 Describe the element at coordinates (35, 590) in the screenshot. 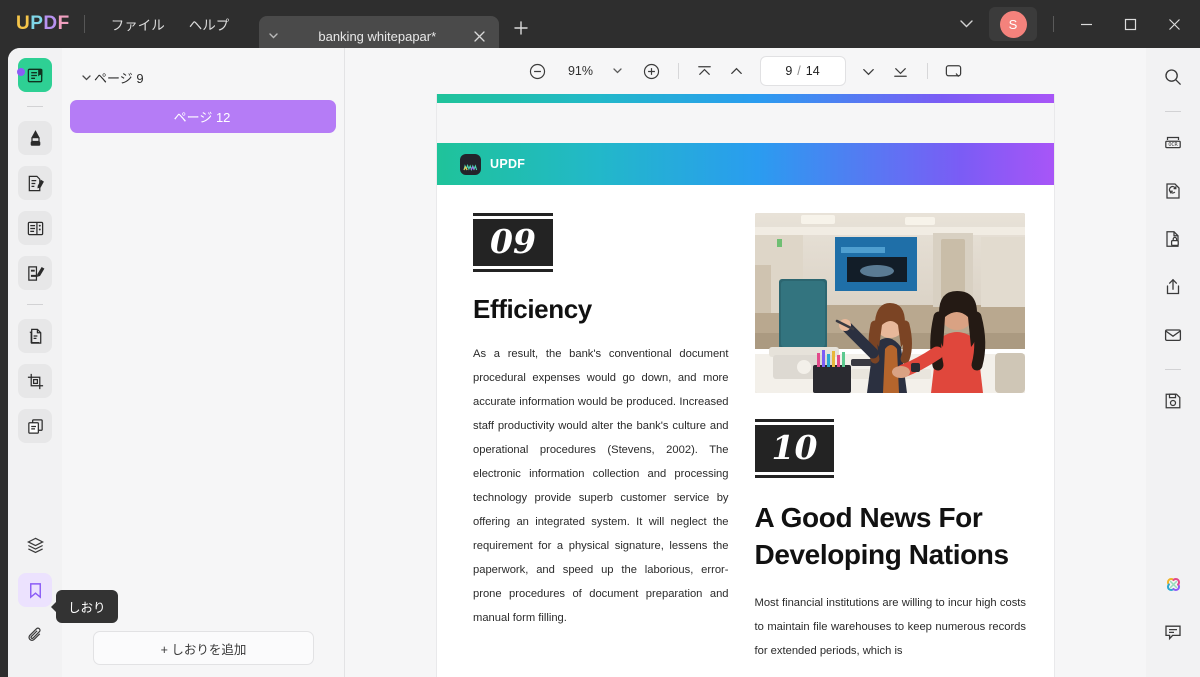

I see `sidebar-item-bookmark` at that location.